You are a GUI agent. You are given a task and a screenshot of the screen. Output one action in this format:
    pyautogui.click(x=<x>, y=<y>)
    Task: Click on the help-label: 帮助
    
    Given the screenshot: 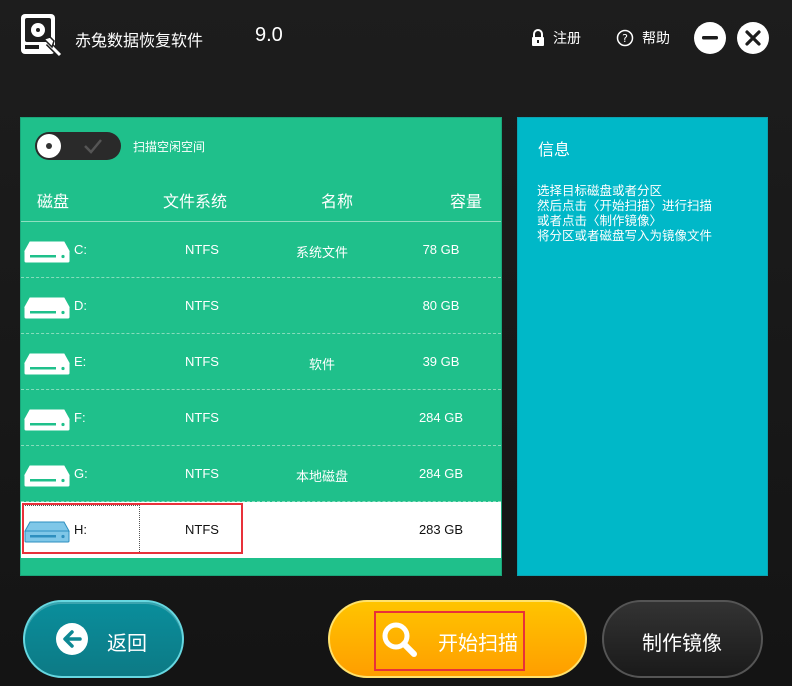 What is the action you would take?
    pyautogui.click(x=656, y=39)
    